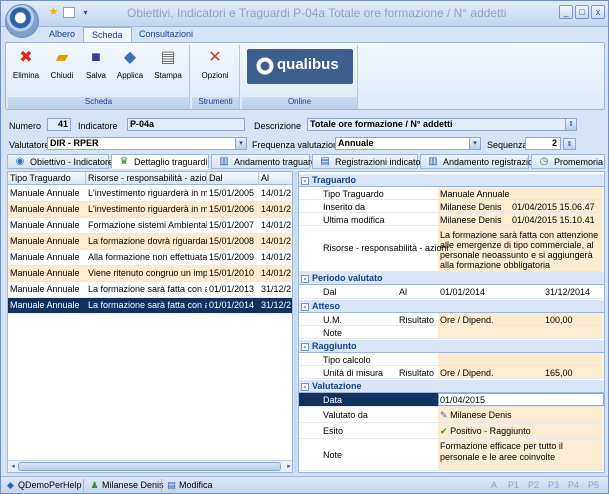 The image size is (609, 494). What do you see at coordinates (265, 66) in the screenshot?
I see `qualibus-logo-icon` at bounding box center [265, 66].